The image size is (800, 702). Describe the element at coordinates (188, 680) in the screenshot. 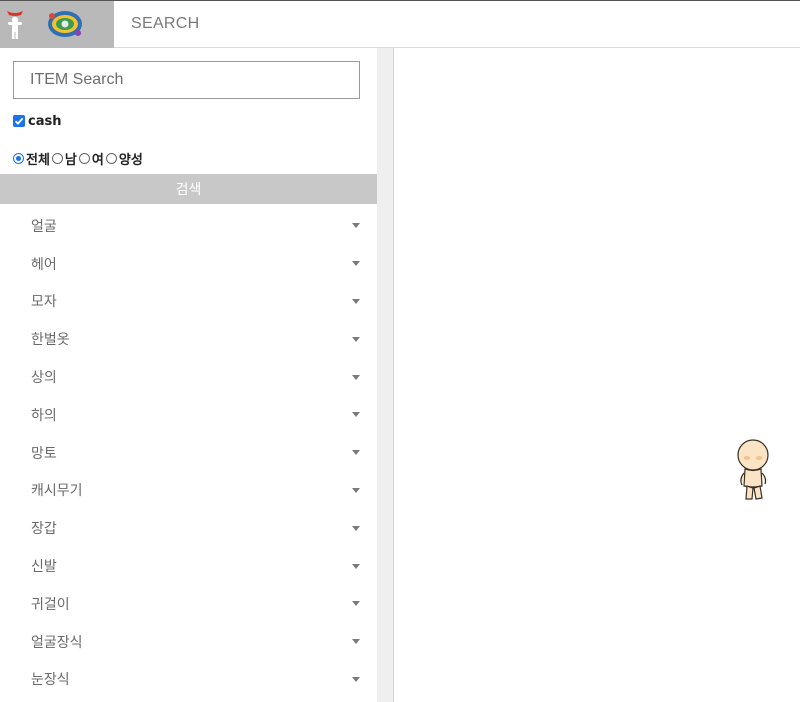

I see `category-eye-accessory: 눈장식` at that location.